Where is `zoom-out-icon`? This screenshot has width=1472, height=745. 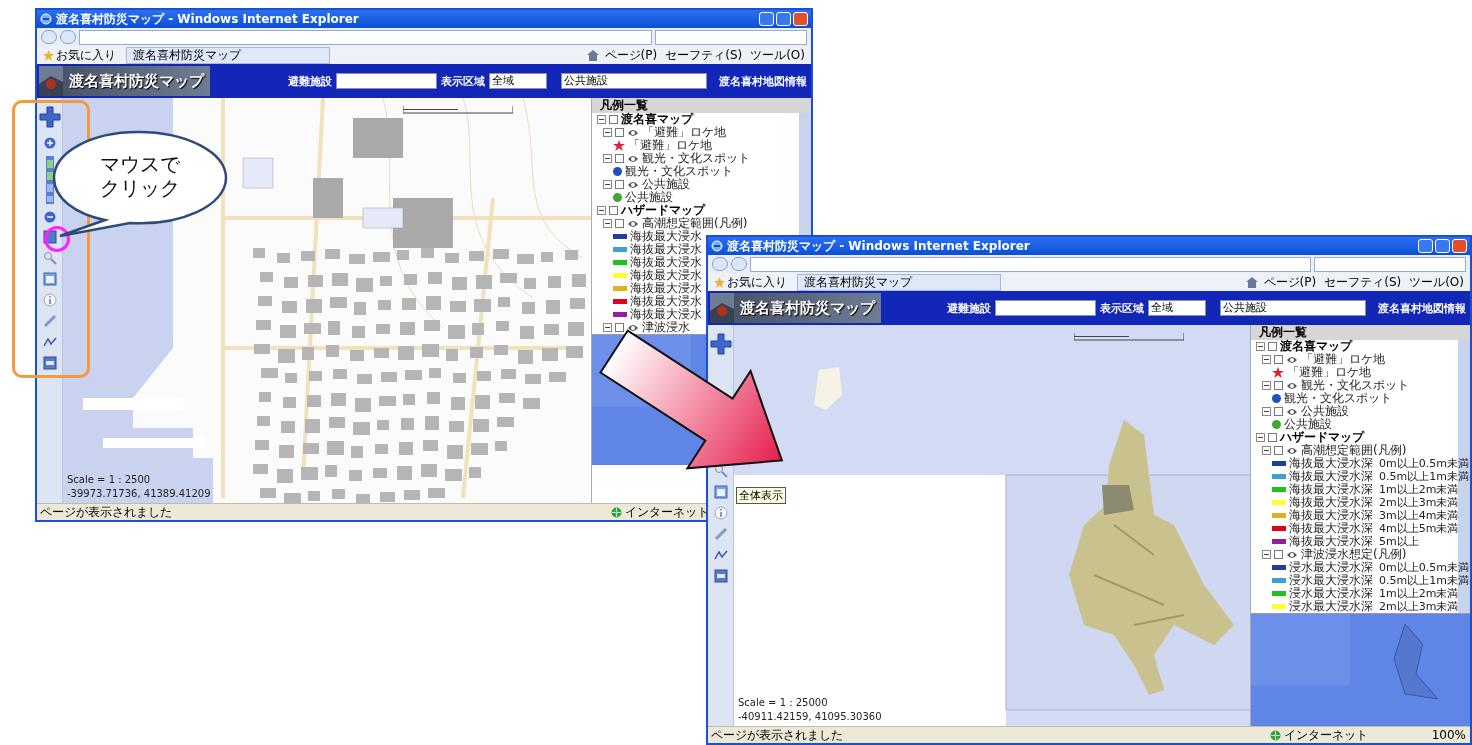 zoom-out-icon is located at coordinates (49, 217).